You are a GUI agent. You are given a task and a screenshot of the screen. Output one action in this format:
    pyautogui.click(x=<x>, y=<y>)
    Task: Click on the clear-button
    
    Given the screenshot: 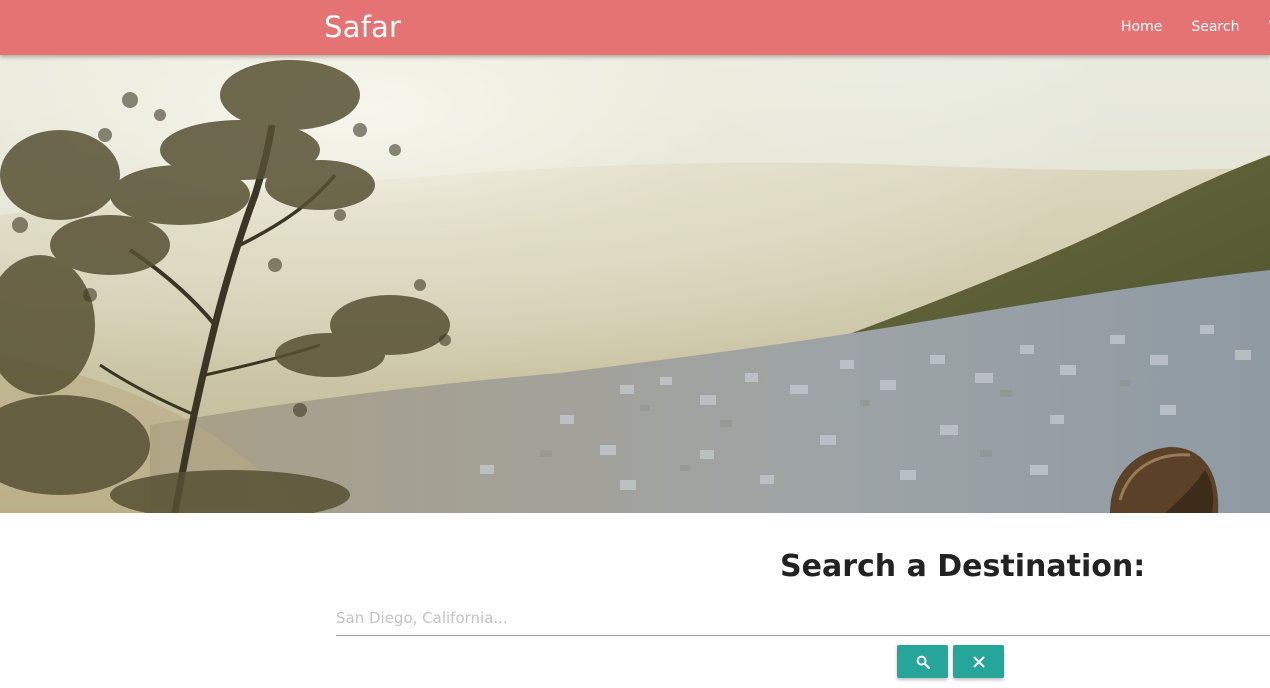 What is the action you would take?
    pyautogui.click(x=978, y=661)
    